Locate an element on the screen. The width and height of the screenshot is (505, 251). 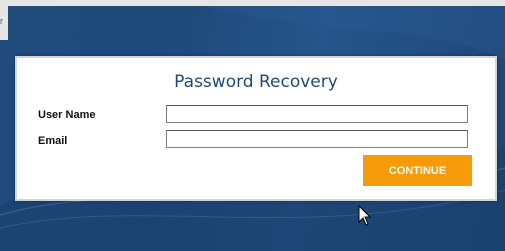
window-top-edge is located at coordinates (252, 3).